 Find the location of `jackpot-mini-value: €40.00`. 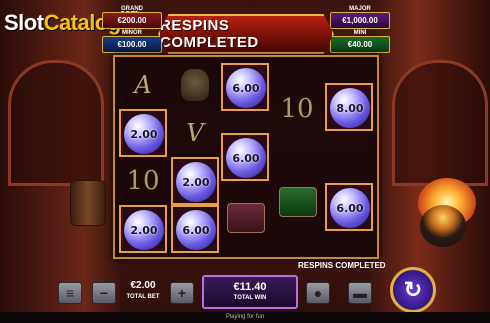

jackpot-mini-value: €40.00 is located at coordinates (360, 44).